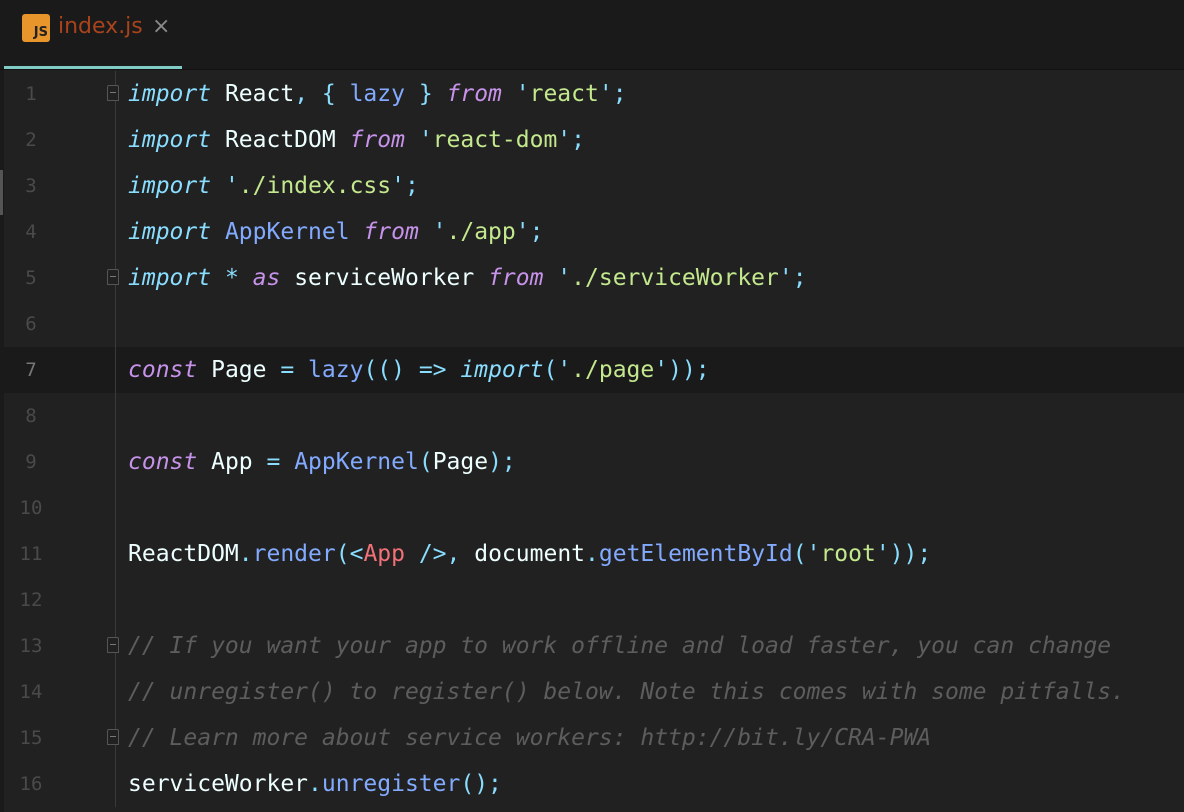  What do you see at coordinates (287, 232) in the screenshot?
I see `code-token: AppKernel` at bounding box center [287, 232].